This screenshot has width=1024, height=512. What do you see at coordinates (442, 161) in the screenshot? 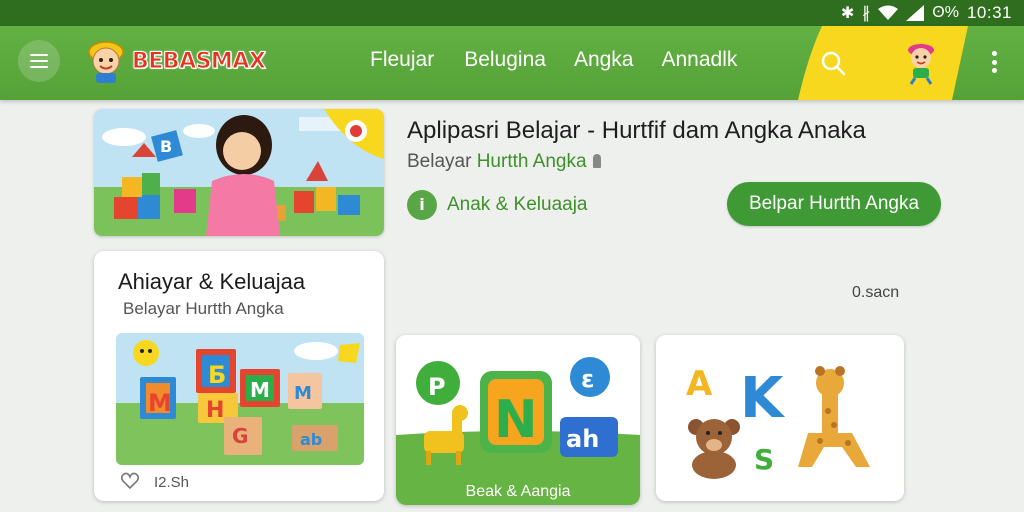
I see `featured-subtitle-prefix: Belayar` at bounding box center [442, 161].